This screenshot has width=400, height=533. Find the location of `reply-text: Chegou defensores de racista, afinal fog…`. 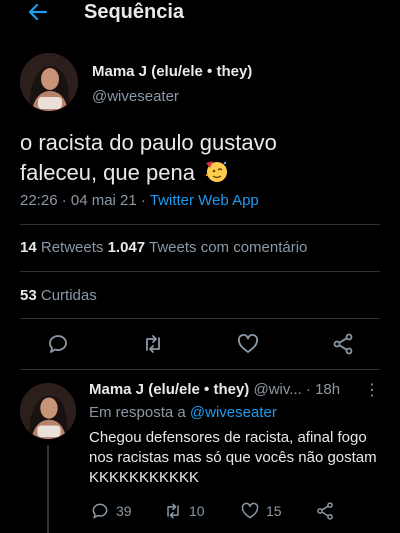

reply-text: Chegou defensores de racista, afinal fog… is located at coordinates (233, 457).